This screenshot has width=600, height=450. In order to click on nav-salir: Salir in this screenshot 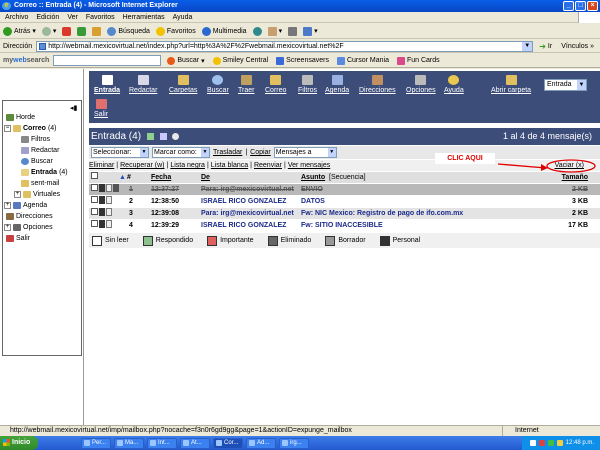, I will do `click(101, 108)`.